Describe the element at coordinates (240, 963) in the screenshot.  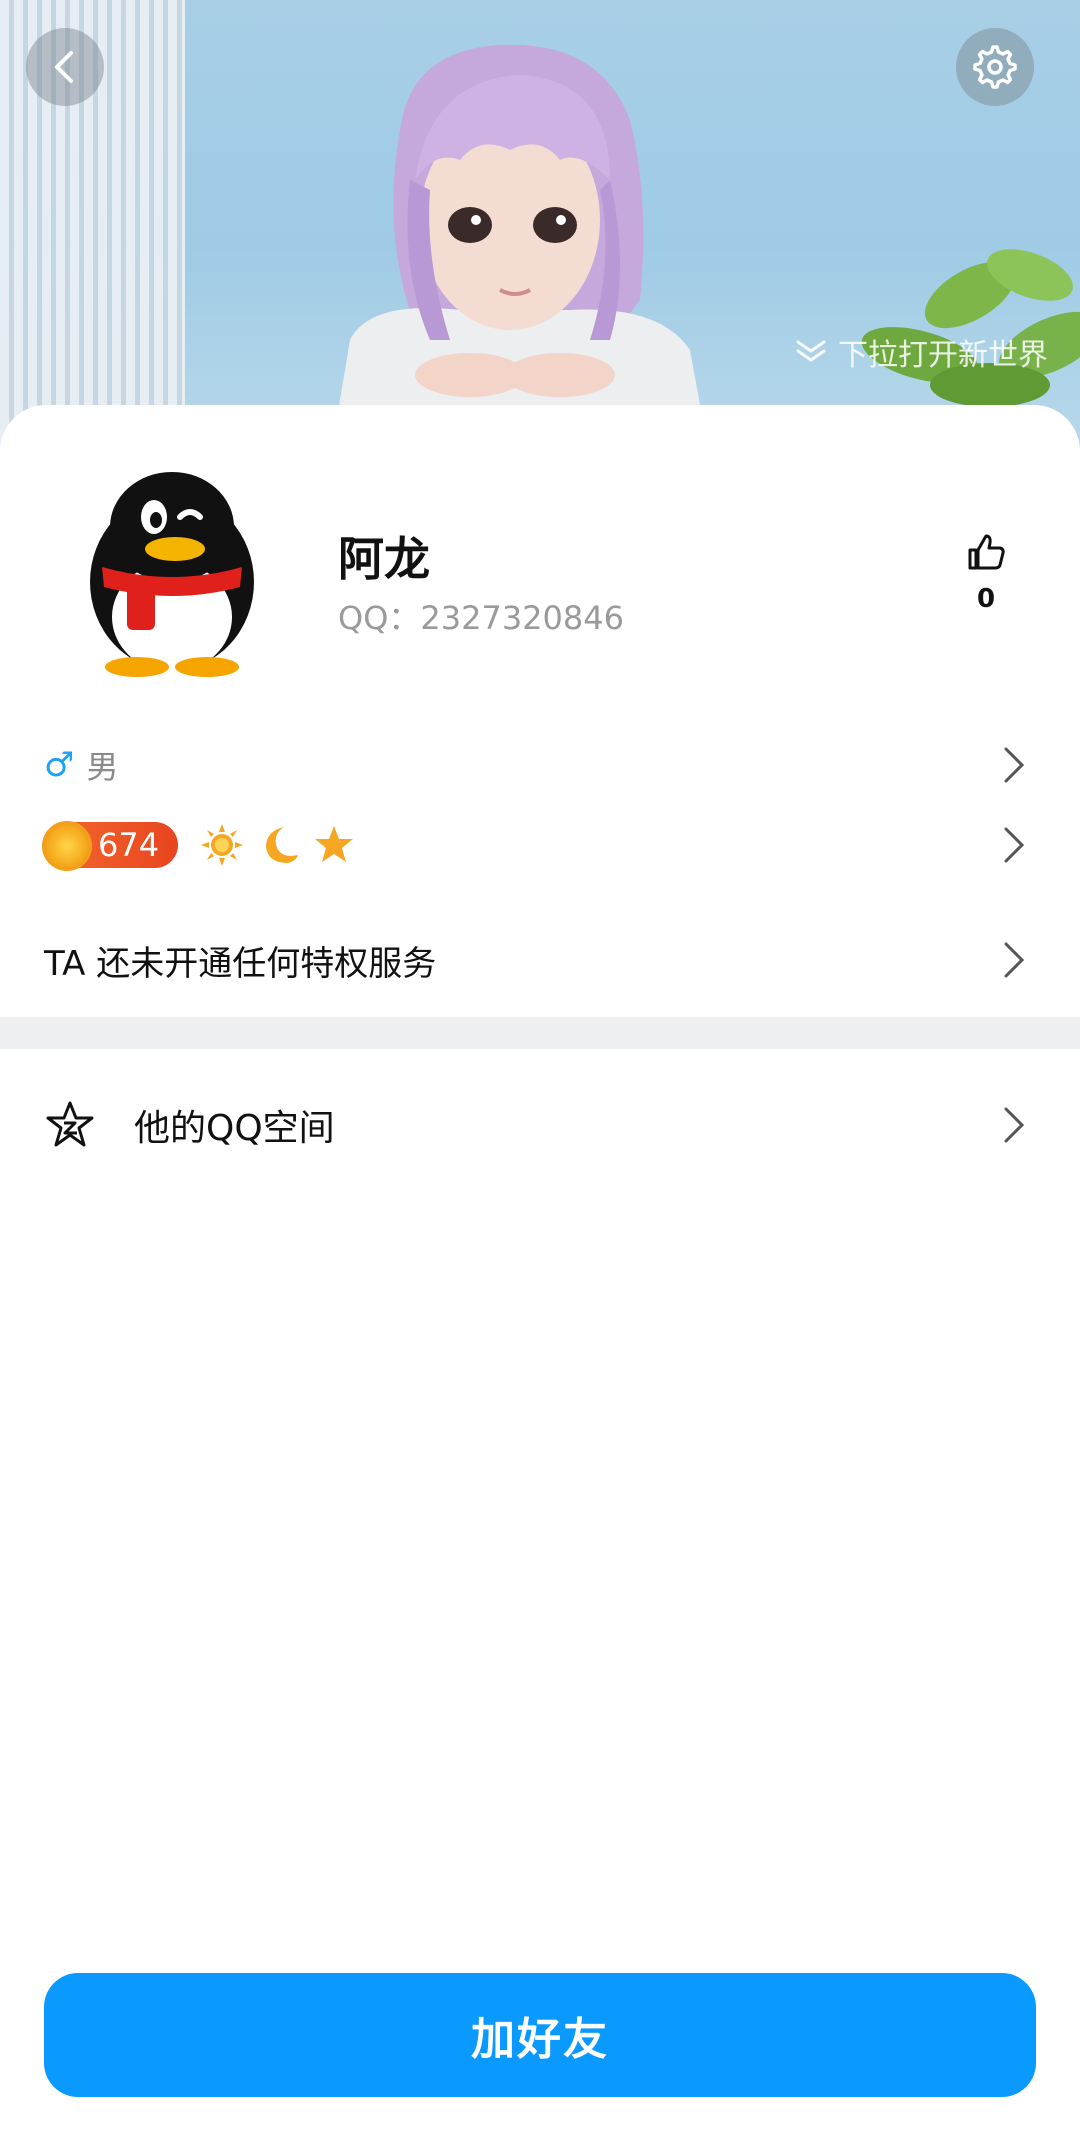
I see `privilege-text: TA 还未开通任何特权服务` at that location.